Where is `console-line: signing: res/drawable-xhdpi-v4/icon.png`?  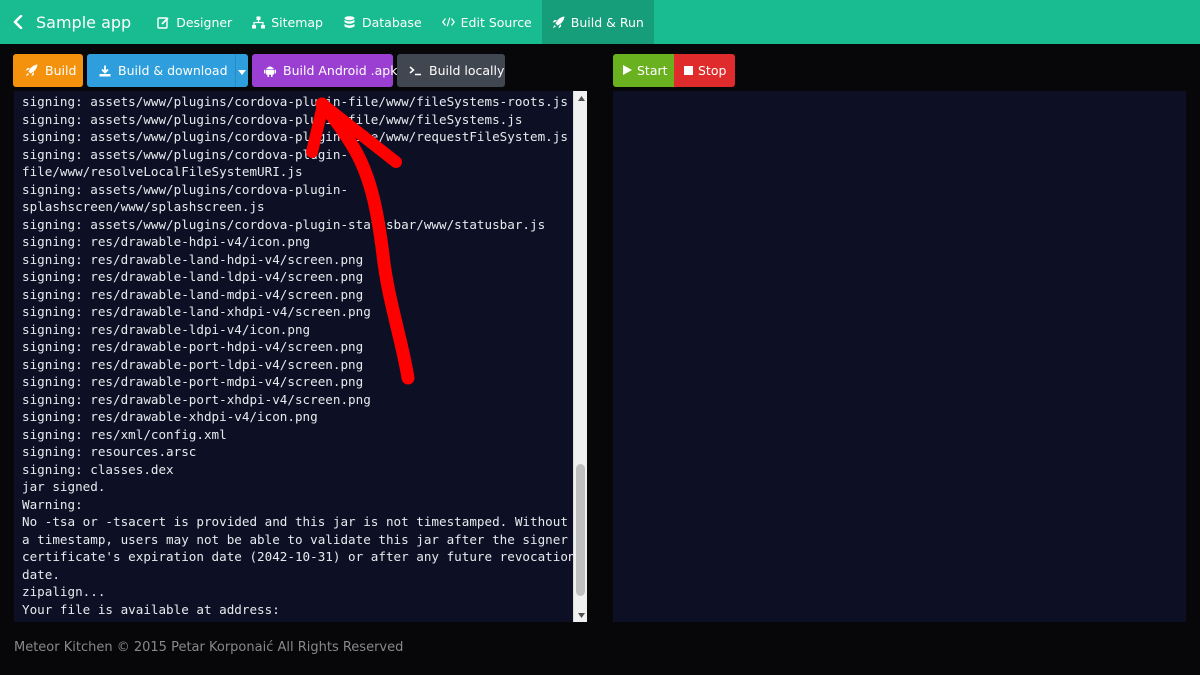
console-line: signing: res/drawable-xhdpi-v4/icon.png is located at coordinates (170, 416).